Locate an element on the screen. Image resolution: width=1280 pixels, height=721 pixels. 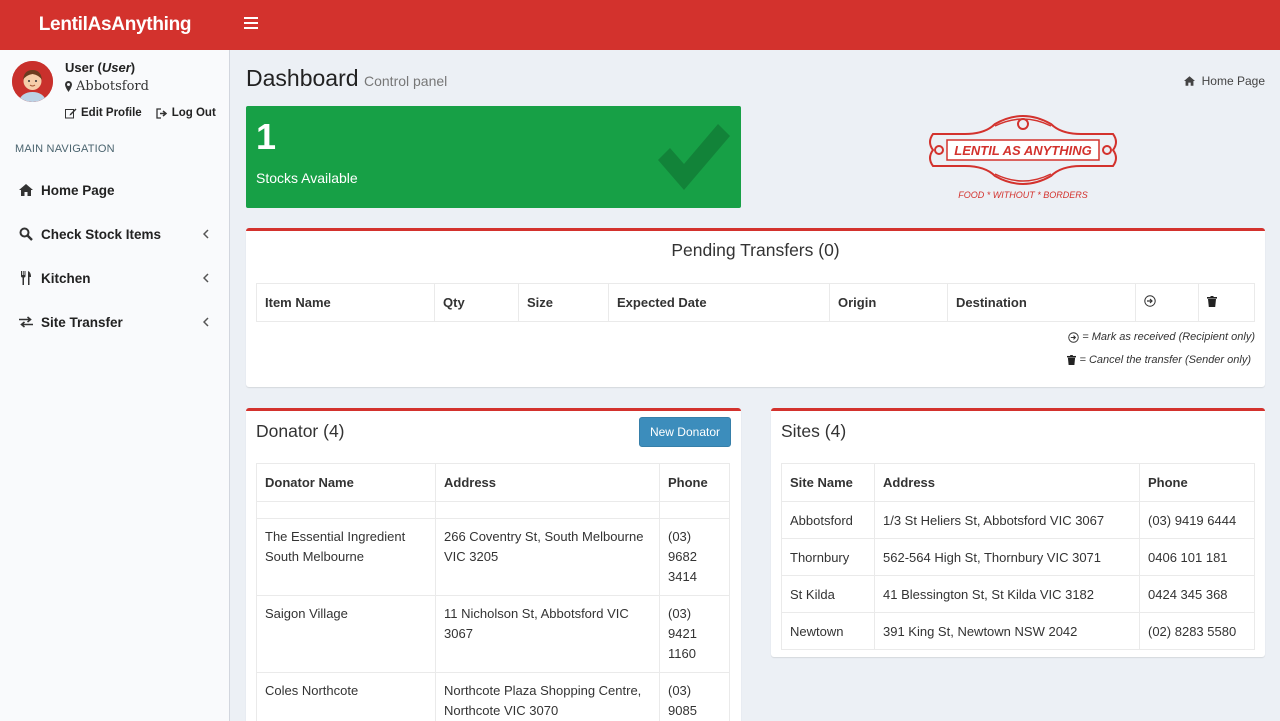
site-name-cell: Newtown is located at coordinates (828, 631).